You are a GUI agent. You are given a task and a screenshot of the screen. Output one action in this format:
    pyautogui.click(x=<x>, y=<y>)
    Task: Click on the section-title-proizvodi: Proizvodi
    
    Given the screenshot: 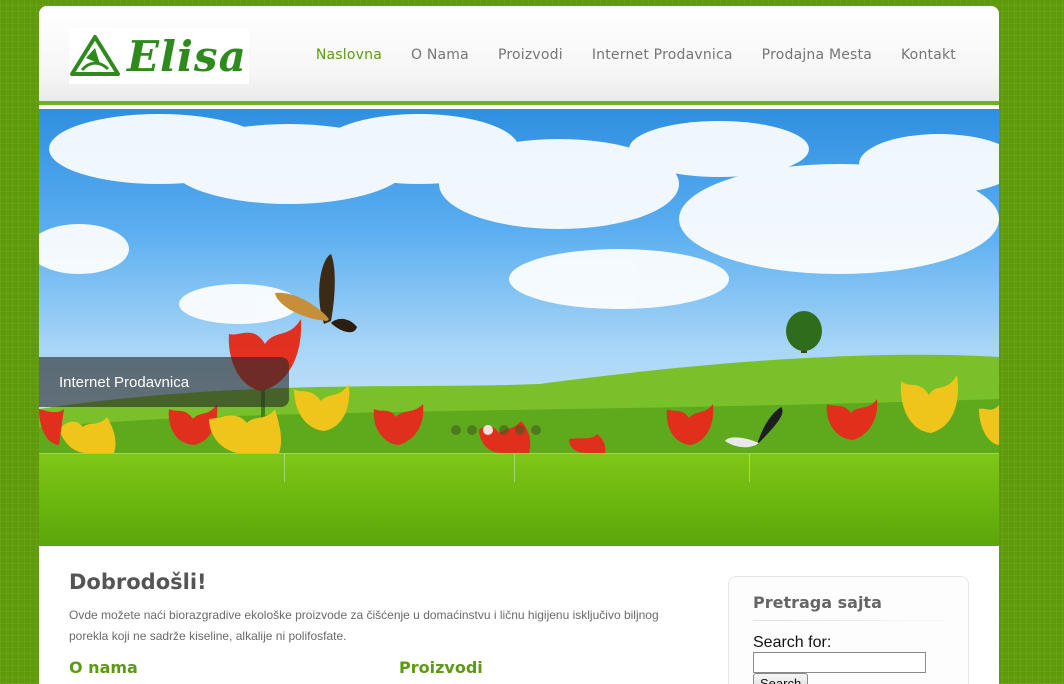 What is the action you would take?
    pyautogui.click(x=441, y=667)
    